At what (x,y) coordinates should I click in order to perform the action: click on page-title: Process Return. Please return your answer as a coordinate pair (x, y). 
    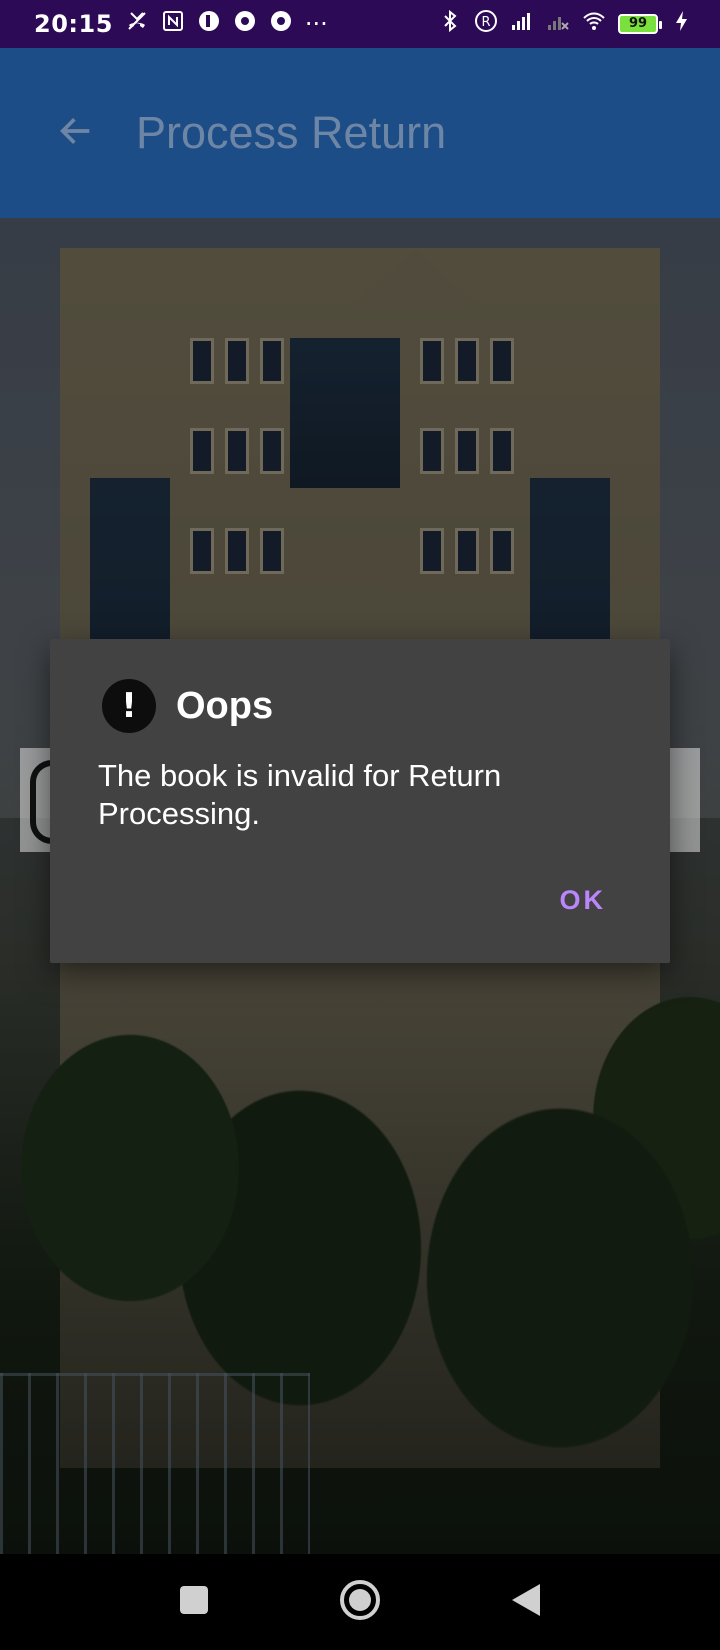
    Looking at the image, I should click on (291, 132).